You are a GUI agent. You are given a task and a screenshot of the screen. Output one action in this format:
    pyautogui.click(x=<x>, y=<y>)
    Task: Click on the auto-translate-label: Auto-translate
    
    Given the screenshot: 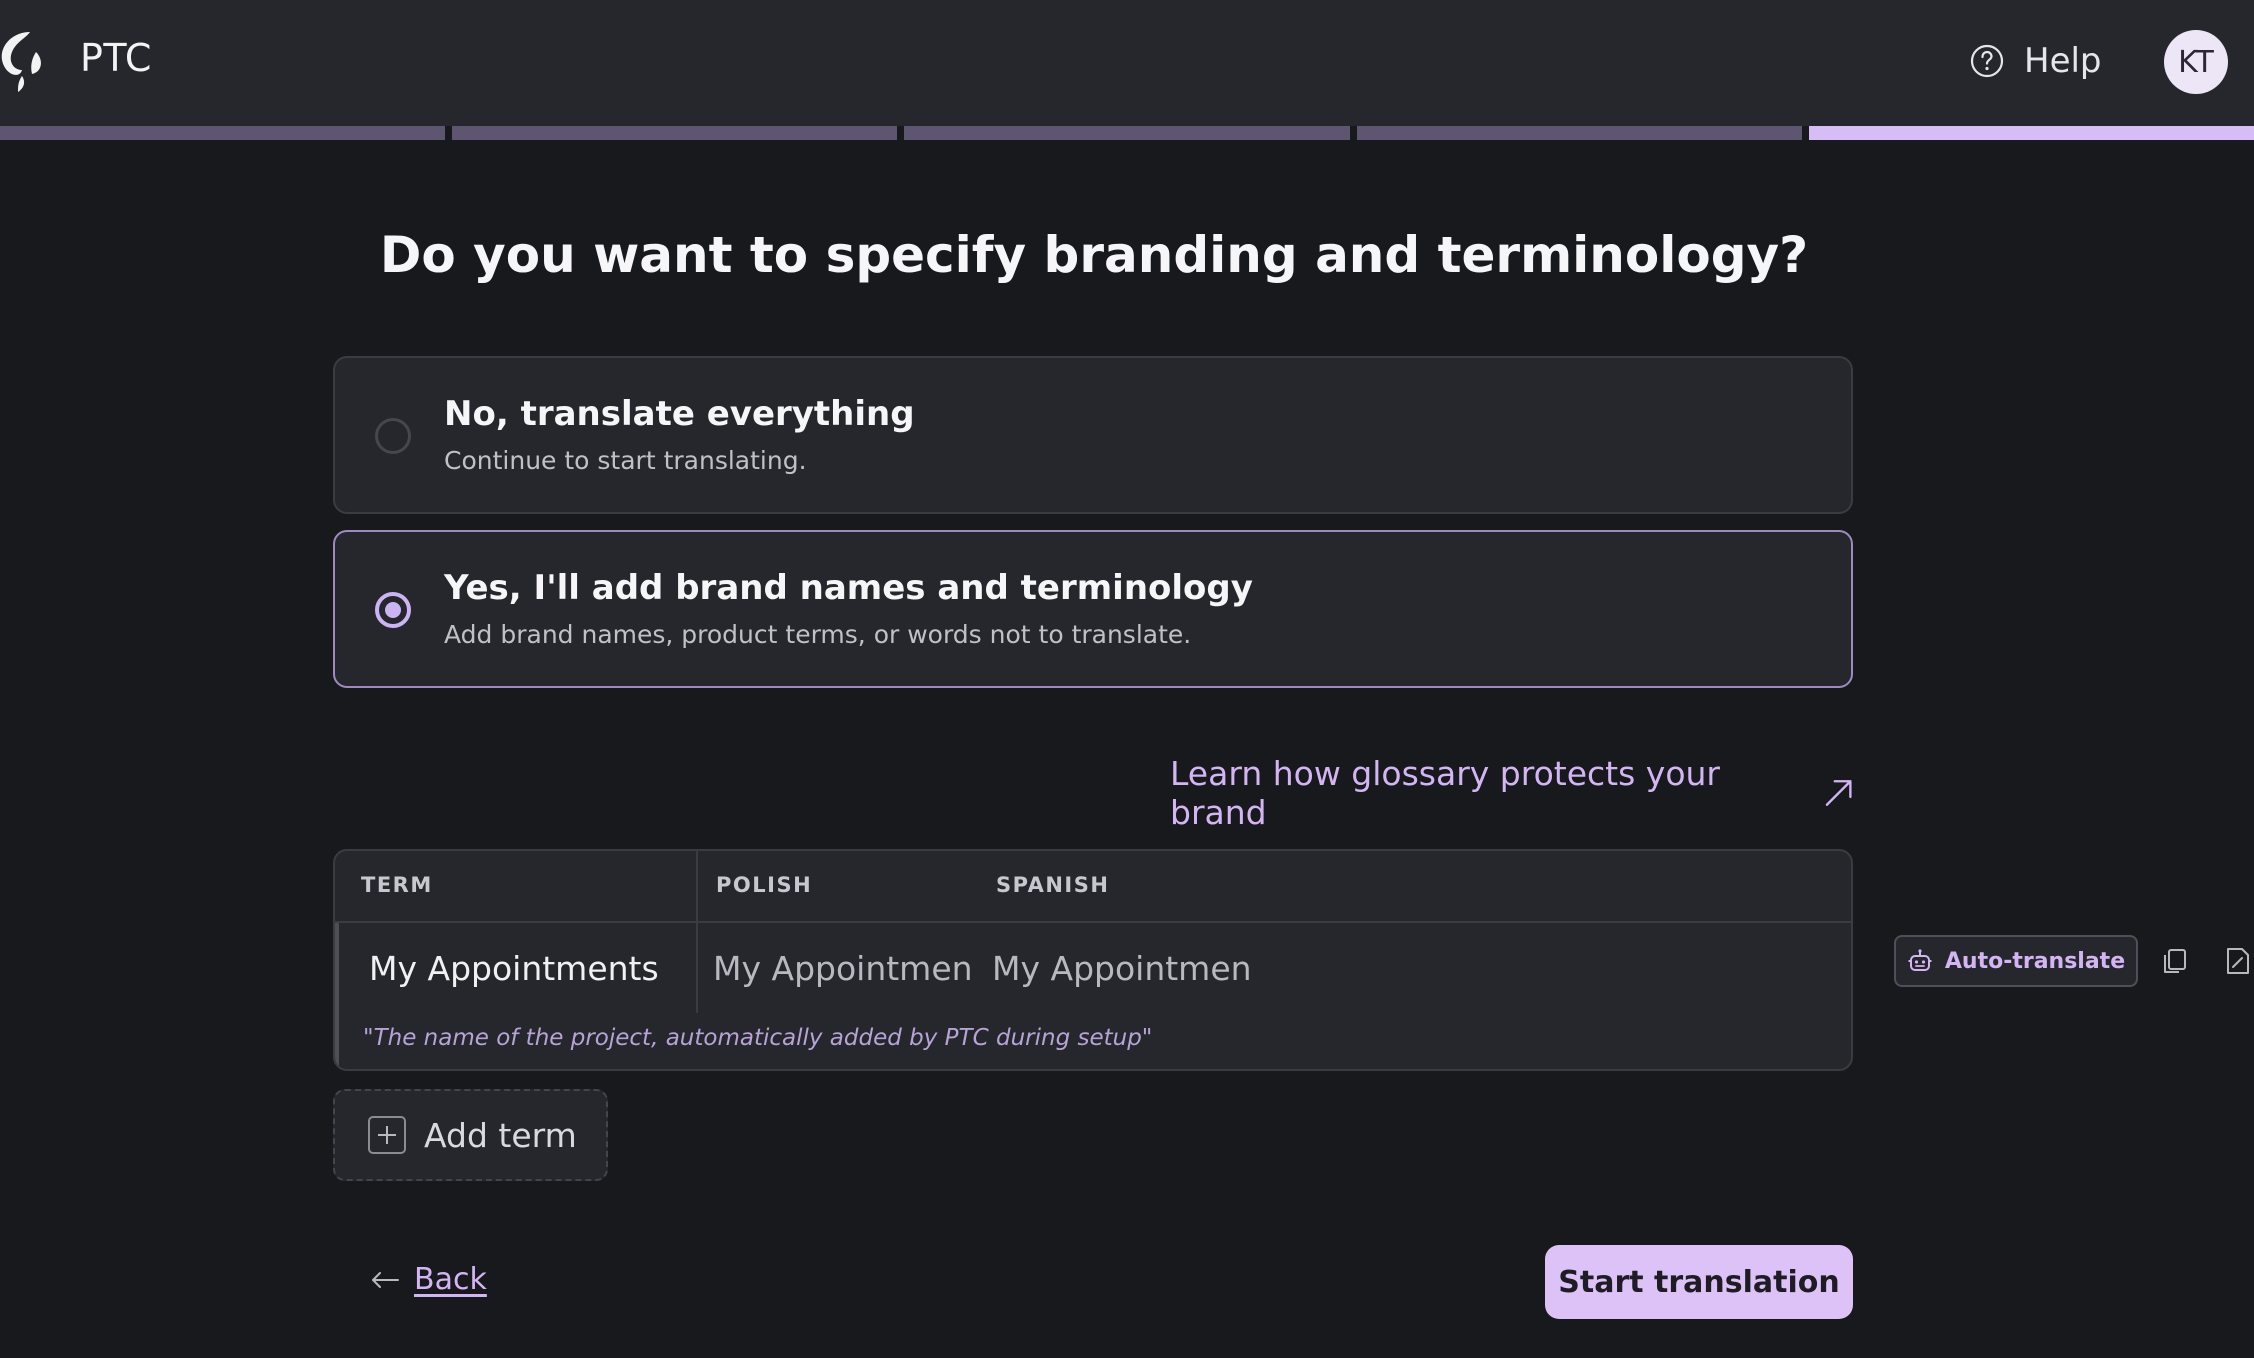 What is the action you would take?
    pyautogui.click(x=2035, y=961)
    